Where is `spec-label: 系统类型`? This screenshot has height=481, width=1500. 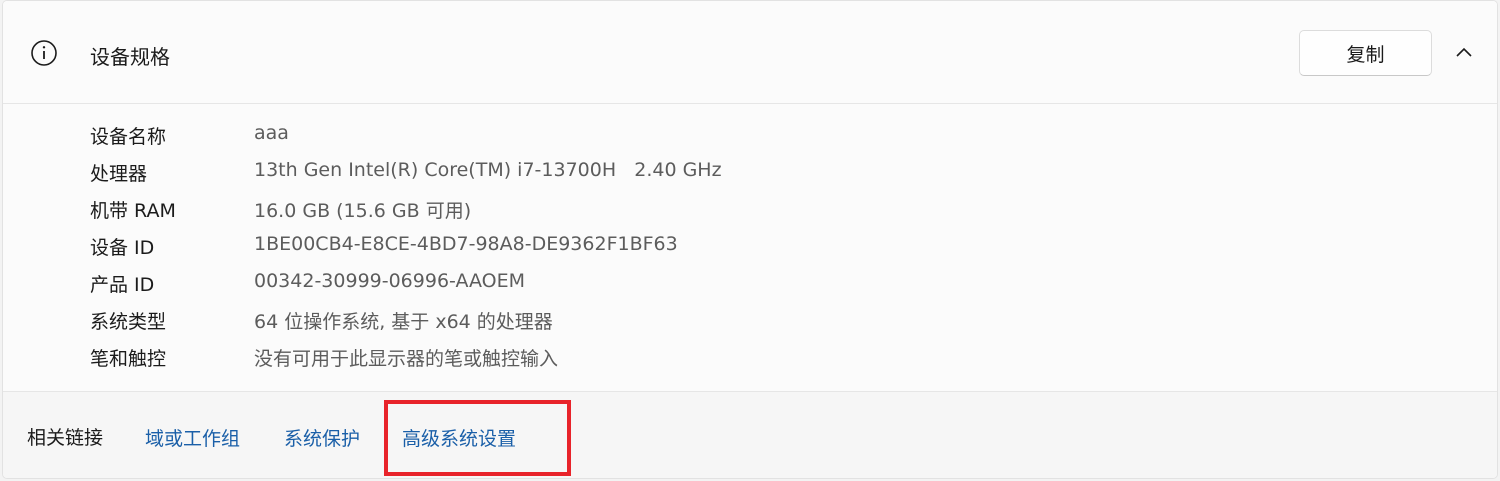 spec-label: 系统类型 is located at coordinates (128, 322).